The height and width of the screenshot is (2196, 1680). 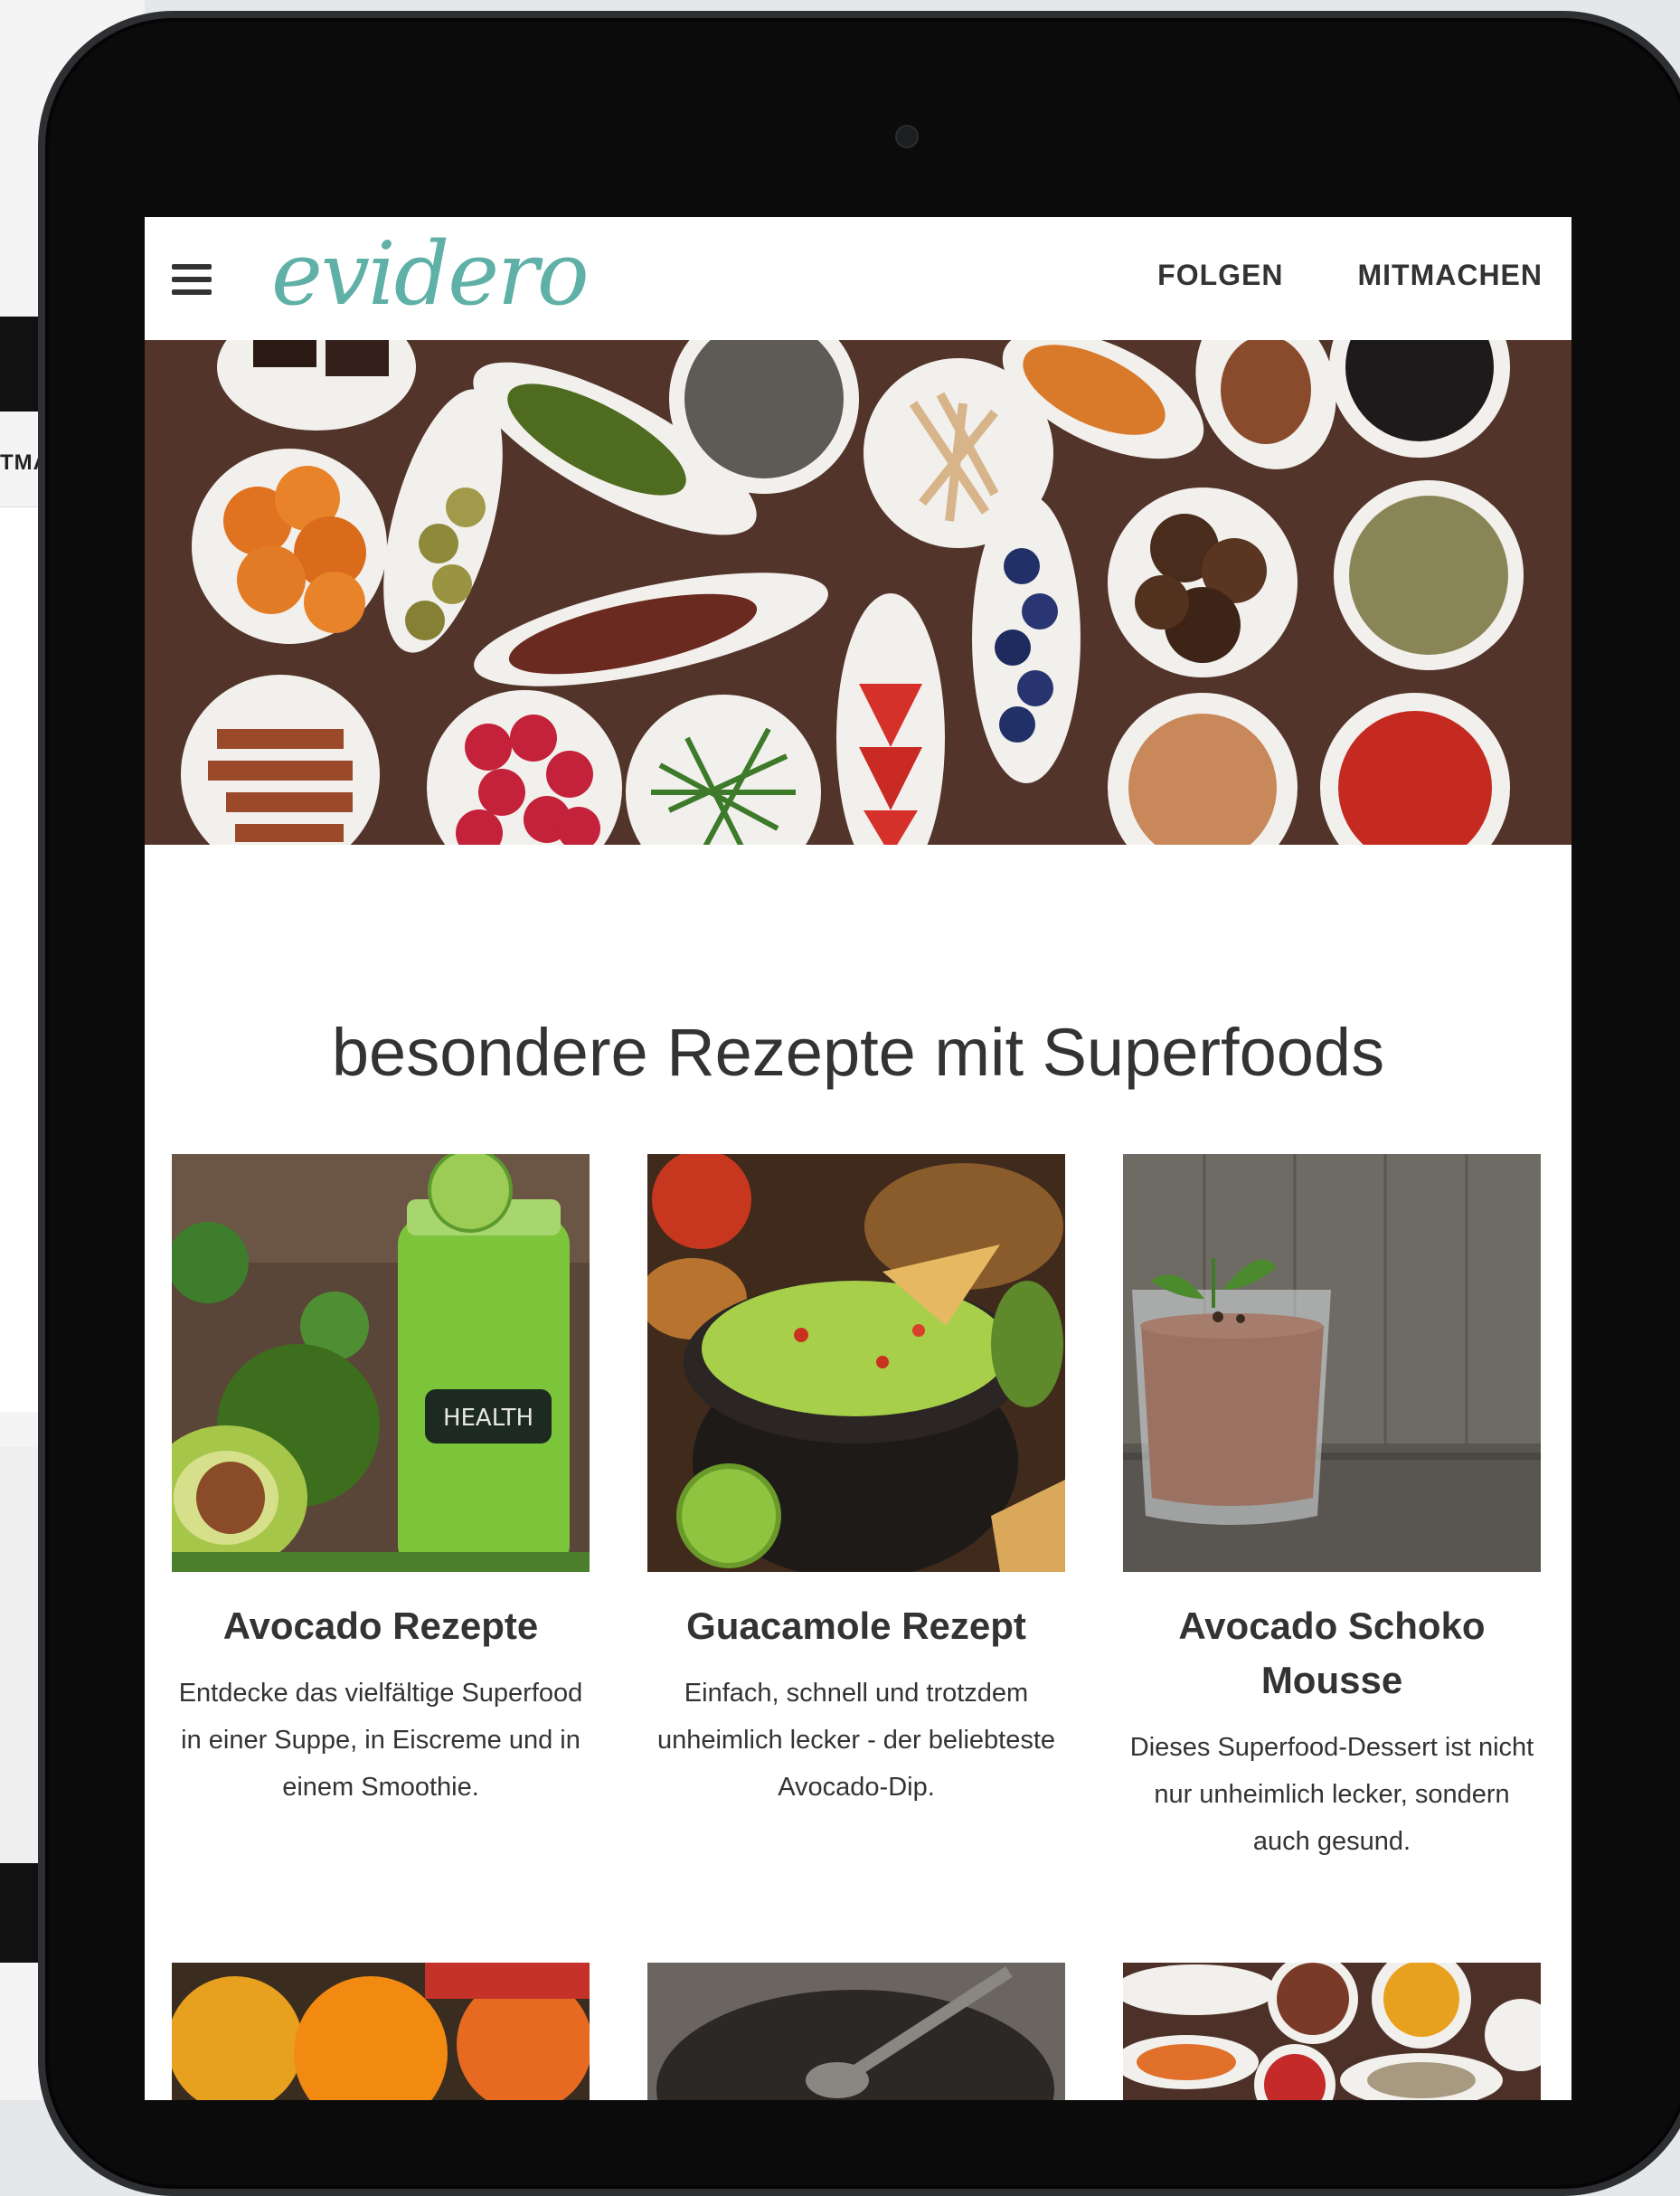 I want to click on superfood-bowls-thumbnail, so click(x=1332, y=2032).